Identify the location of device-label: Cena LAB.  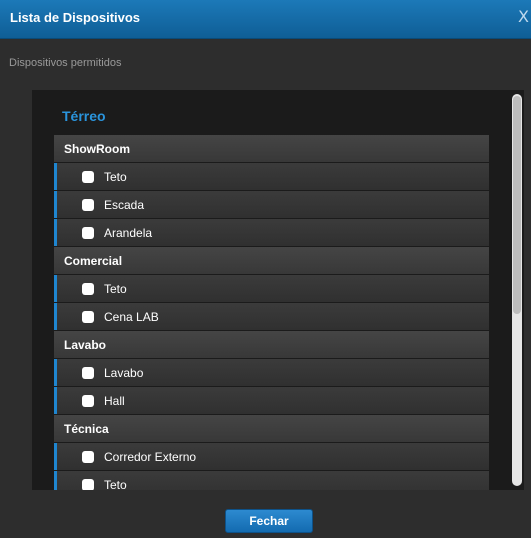
(131, 316).